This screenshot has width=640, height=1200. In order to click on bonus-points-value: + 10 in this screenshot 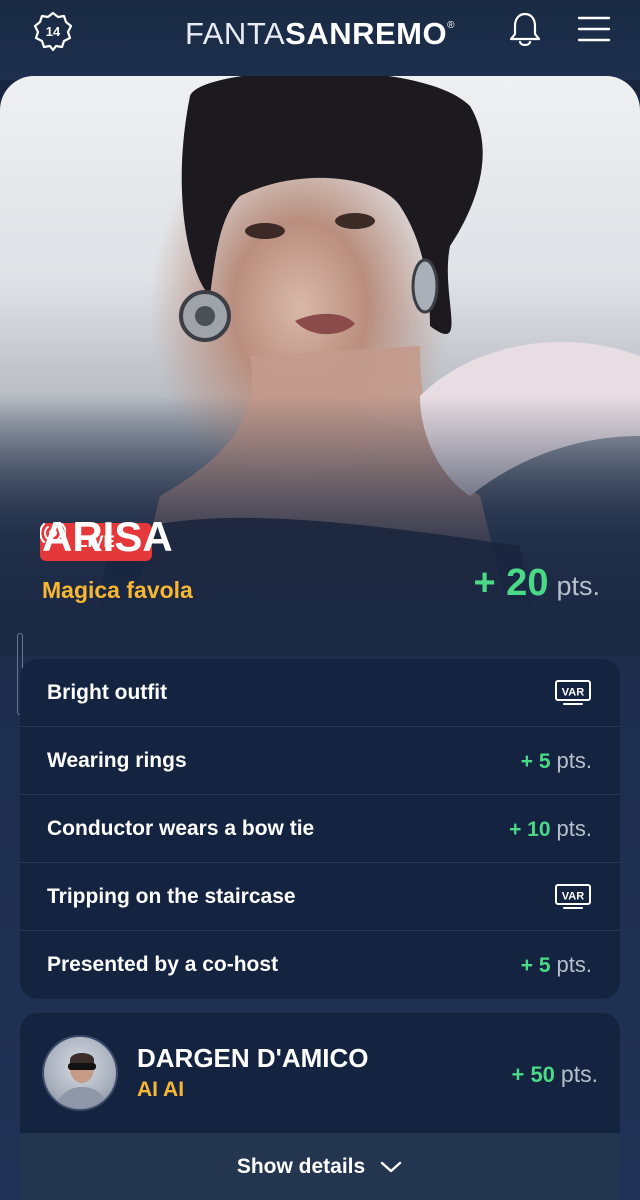, I will do `click(530, 829)`.